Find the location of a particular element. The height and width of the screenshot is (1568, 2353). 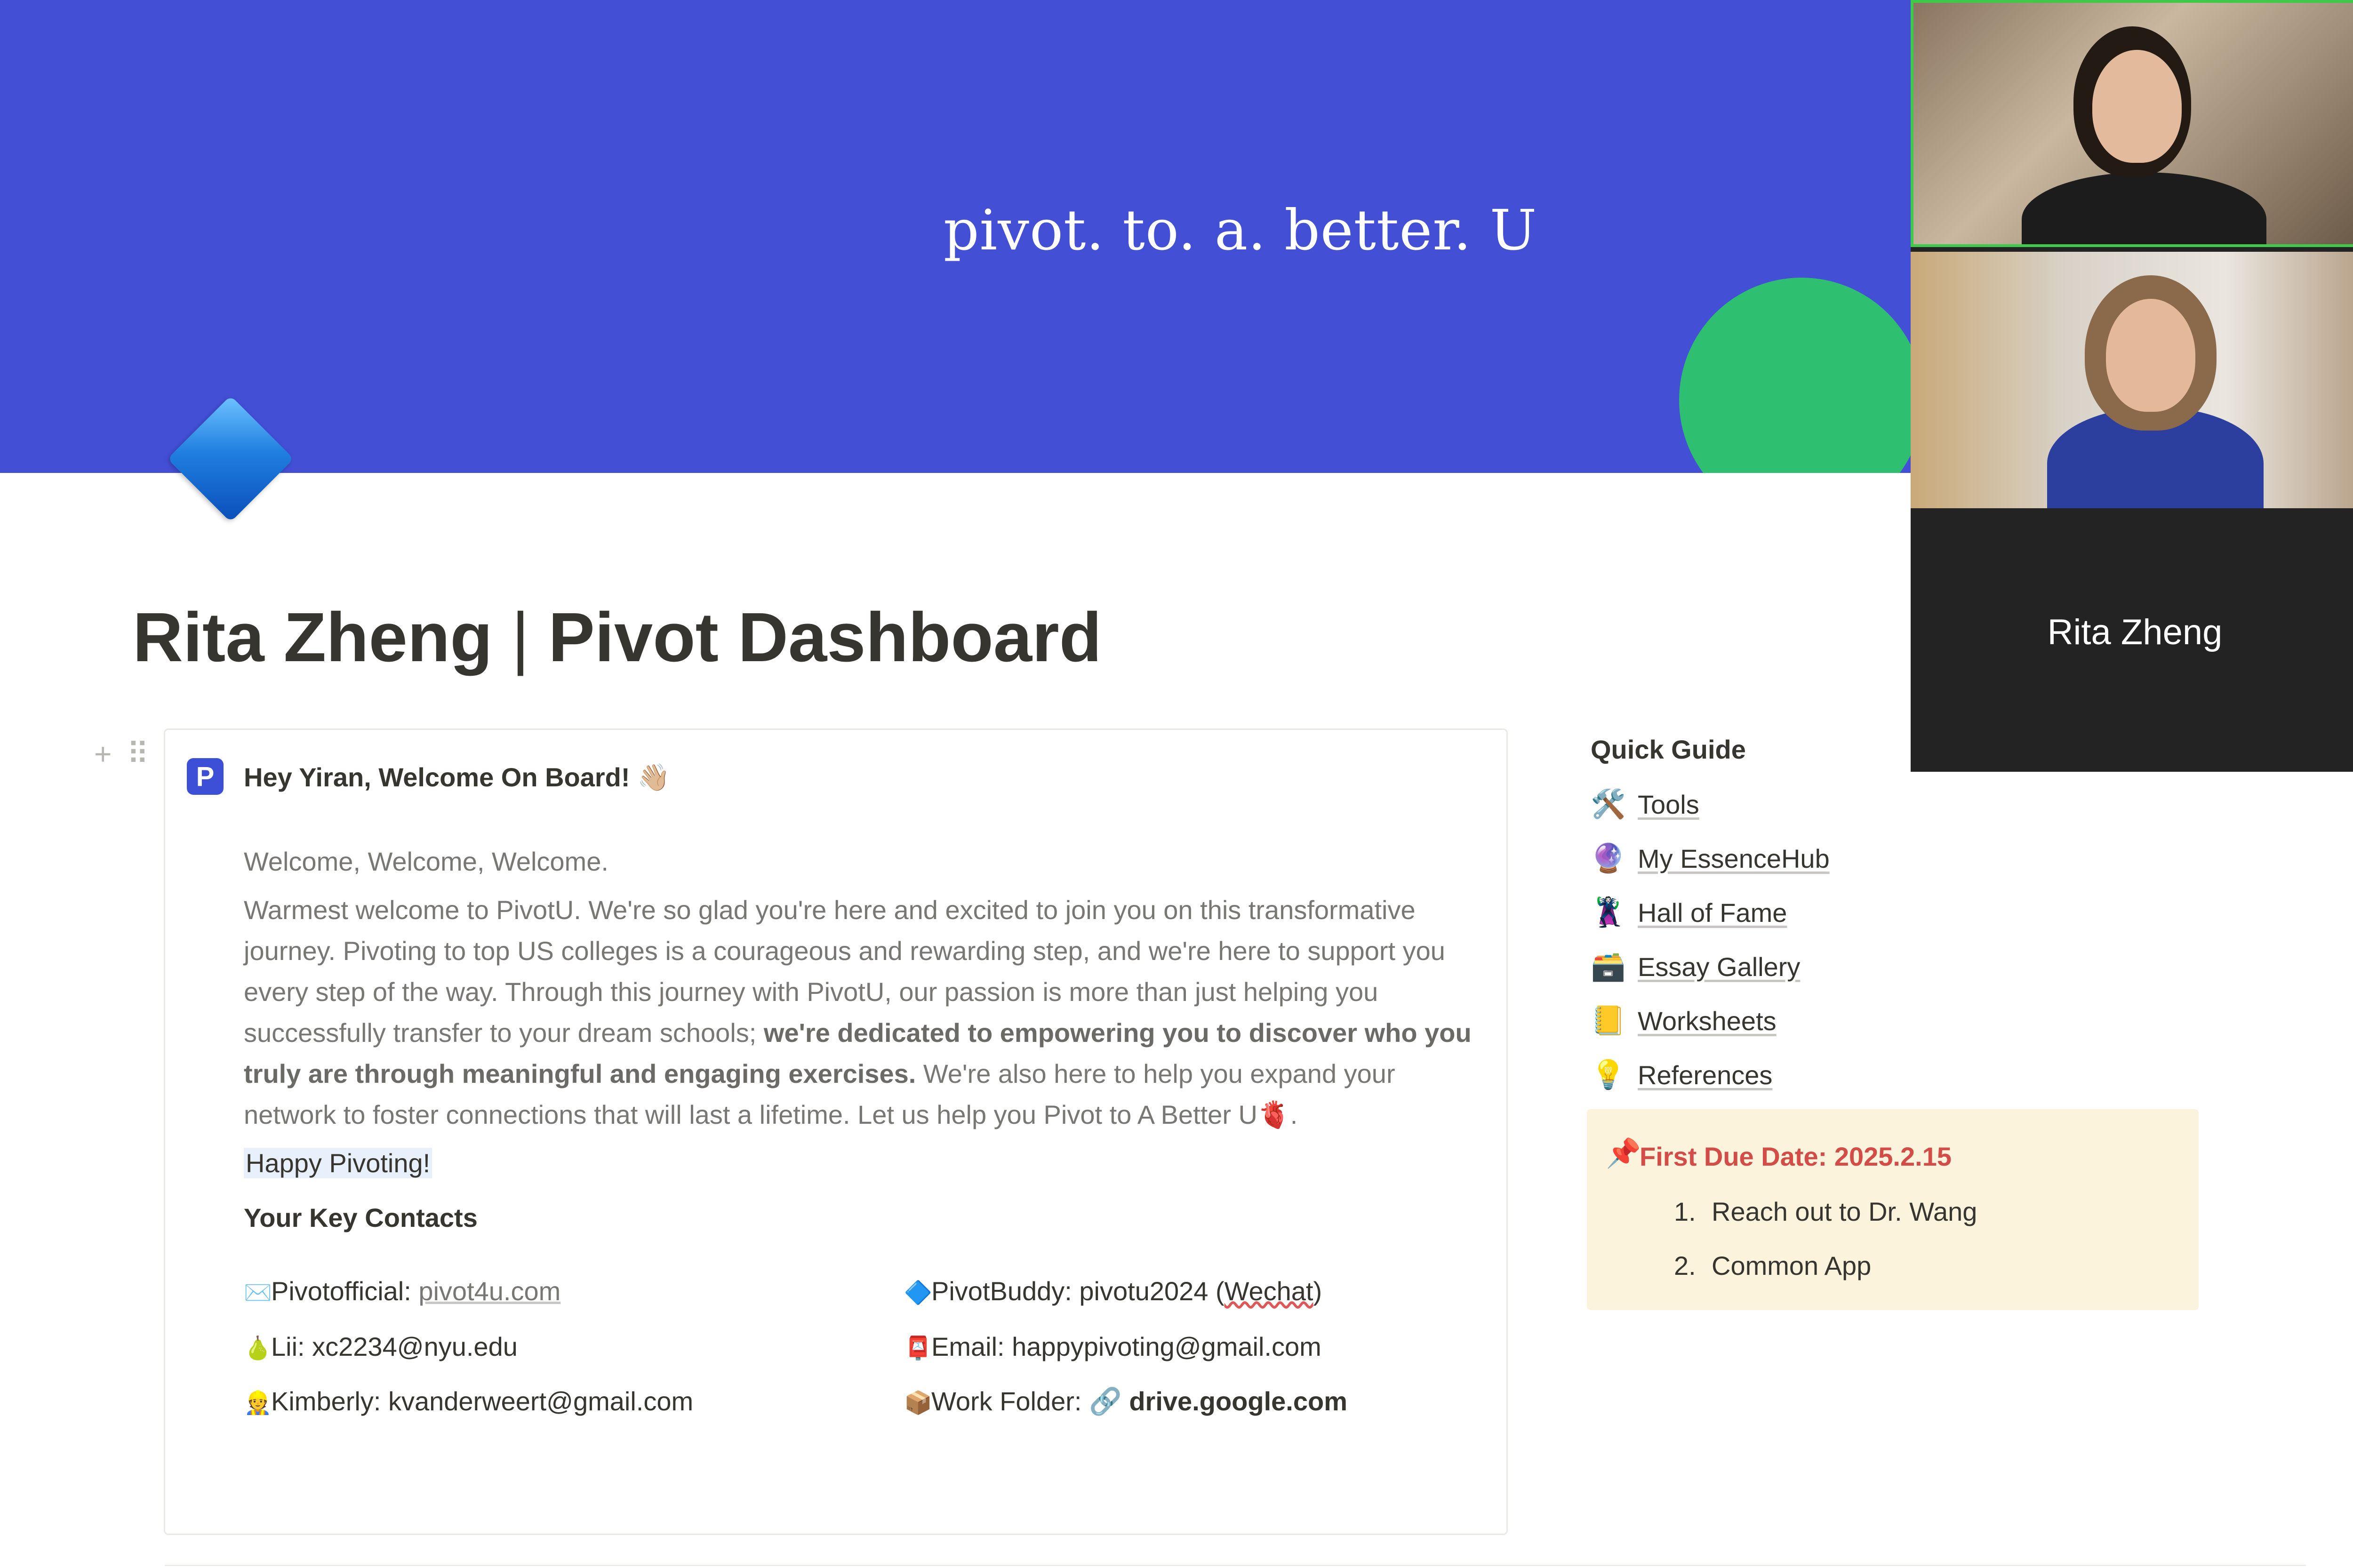

video-call-panel: Rita Zheng is located at coordinates (2132, 386).